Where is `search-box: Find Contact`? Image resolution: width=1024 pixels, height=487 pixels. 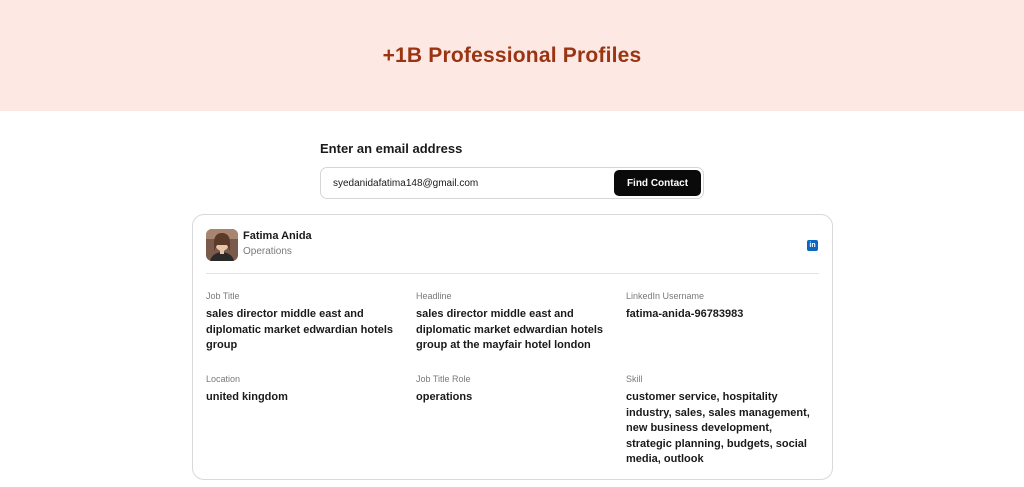 search-box: Find Contact is located at coordinates (512, 183).